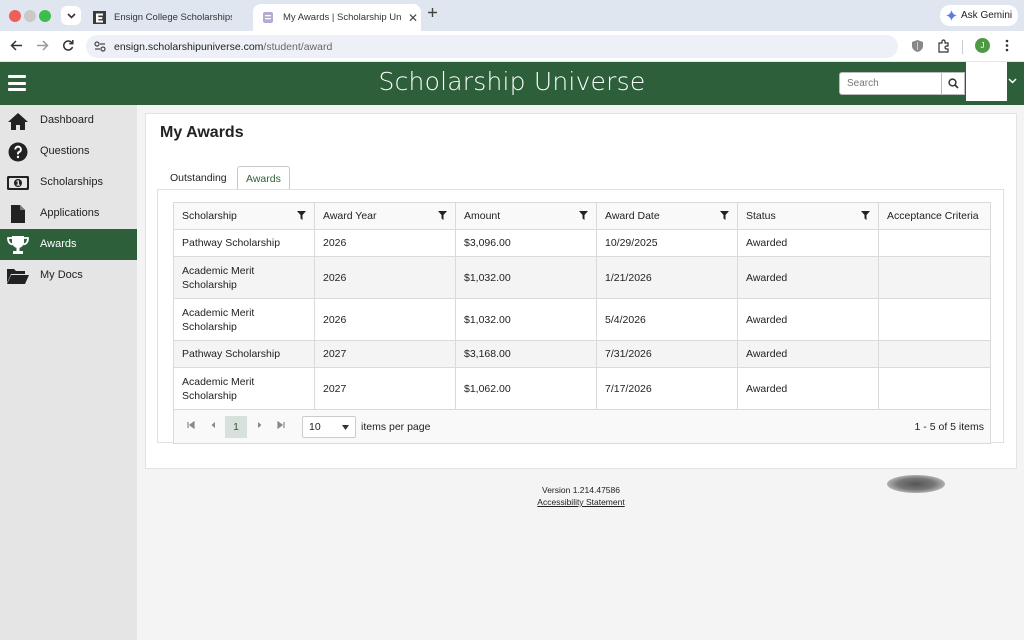 This screenshot has width=1024, height=640. What do you see at coordinates (951, 15) in the screenshot?
I see `gemini-sparkle-icon` at bounding box center [951, 15].